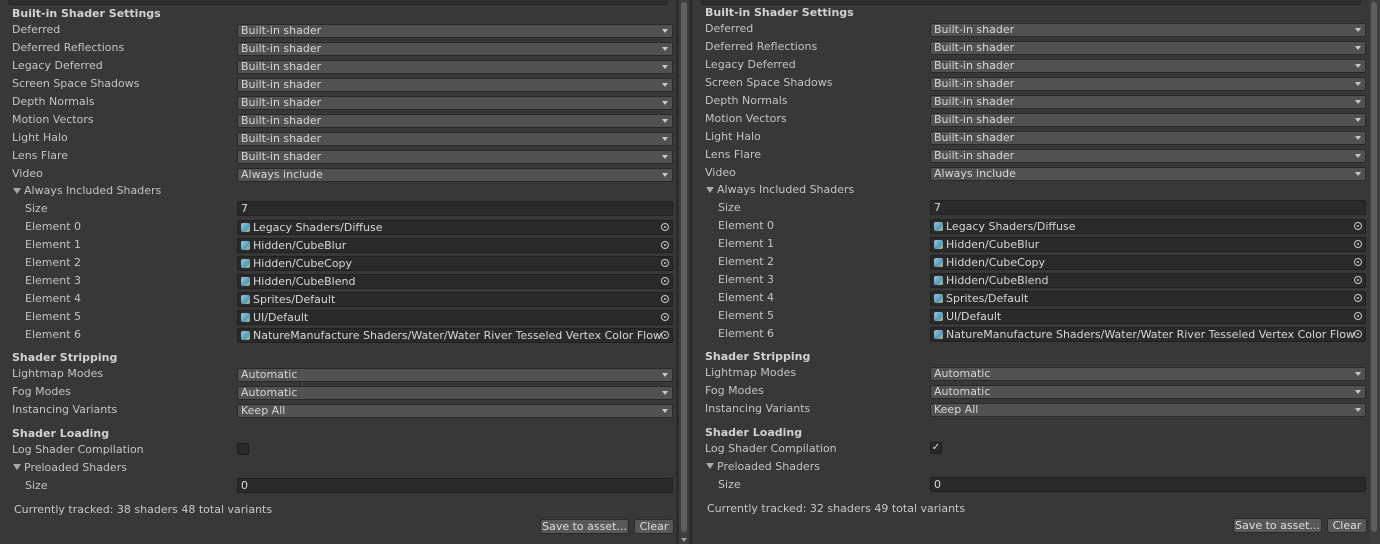 The width and height of the screenshot is (1380, 544). I want to click on log-shader-compilation-checkbox, so click(243, 449).